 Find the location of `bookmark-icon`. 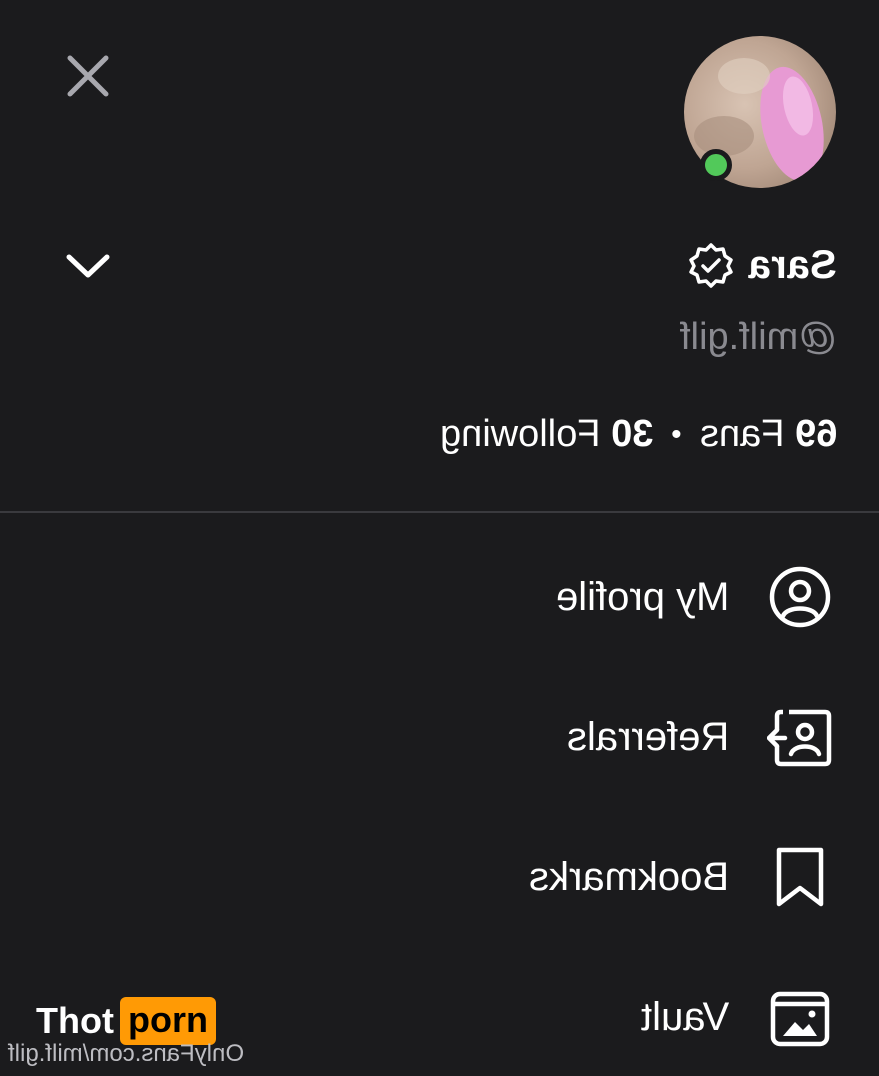

bookmark-icon is located at coordinates (800, 877).